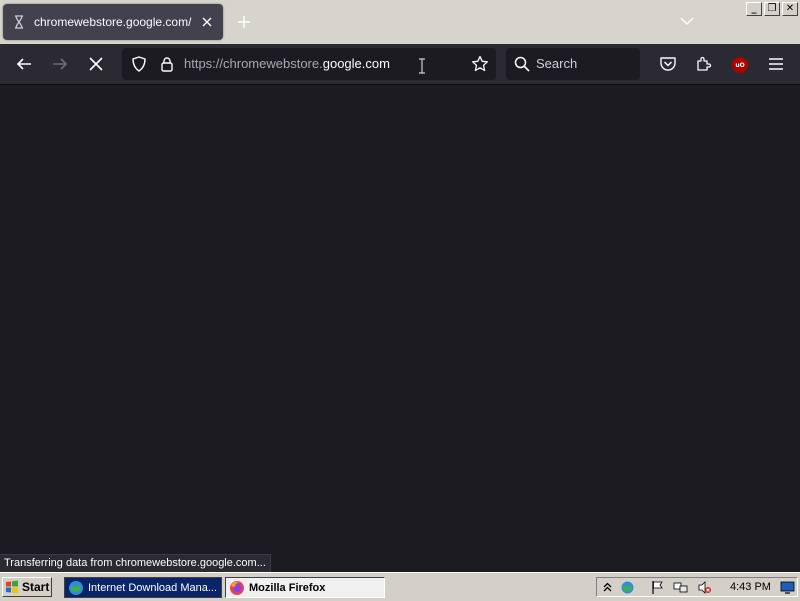 The height and width of the screenshot is (601, 800). I want to click on flag-icon, so click(657, 587).